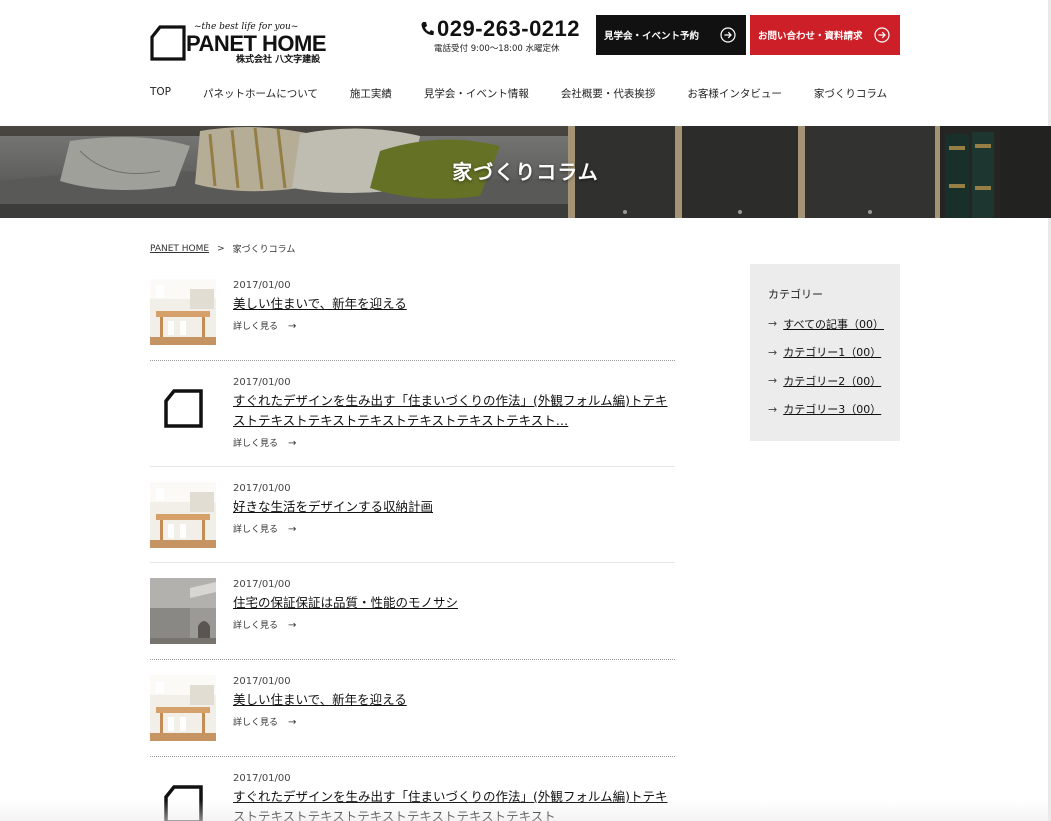 Image resolution: width=1051 pixels, height=821 pixels. I want to click on breadcrumb-current: 家づくりコラム, so click(264, 250).